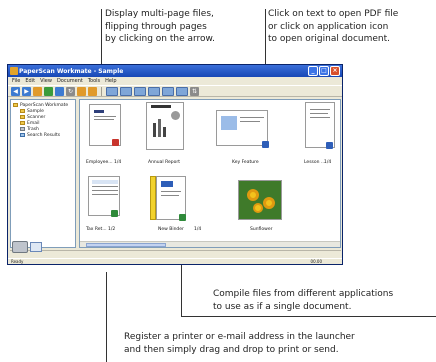 This screenshot has height=362, width=436. Describe the element at coordinates (321, 135) in the screenshot. I see `thumbnail-lesson: Lesson ... 1/4` at that location.